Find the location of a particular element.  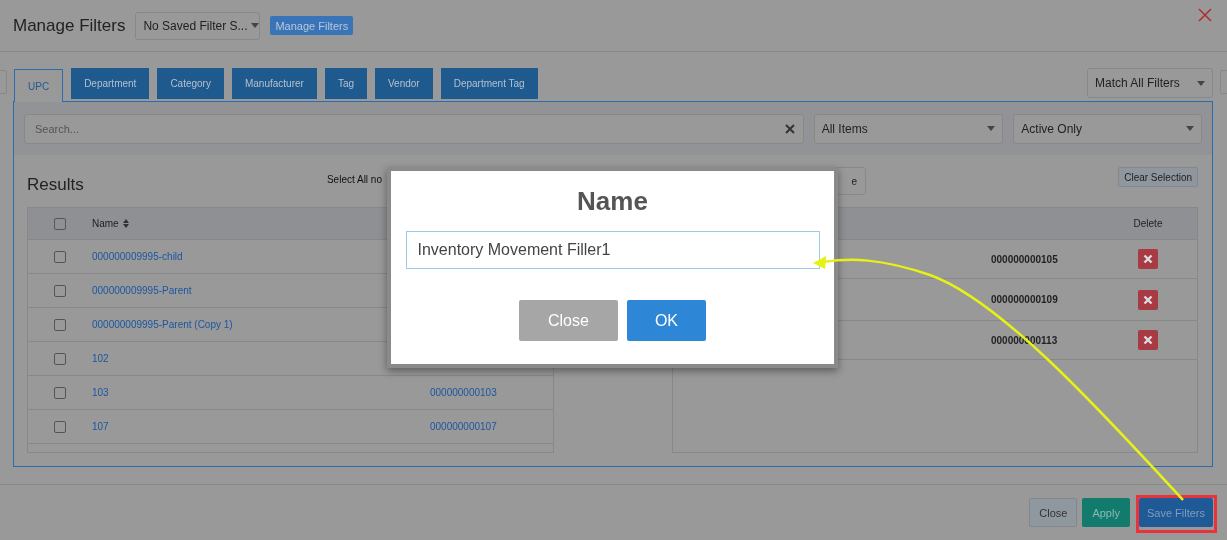

items-select: All Items is located at coordinates (908, 128).